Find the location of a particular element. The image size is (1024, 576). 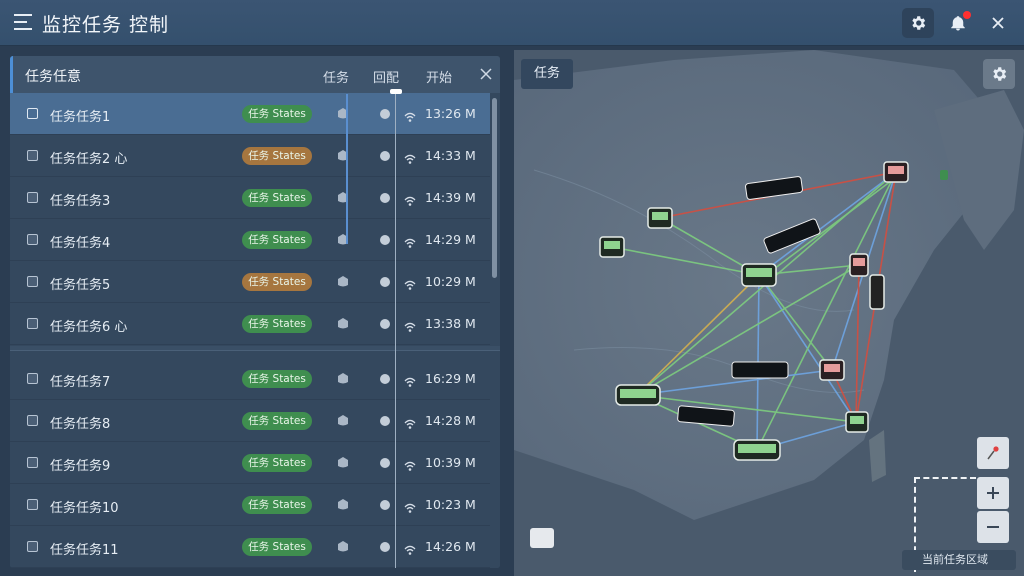

app-title: 监控任务 控制 is located at coordinates (106, 25).